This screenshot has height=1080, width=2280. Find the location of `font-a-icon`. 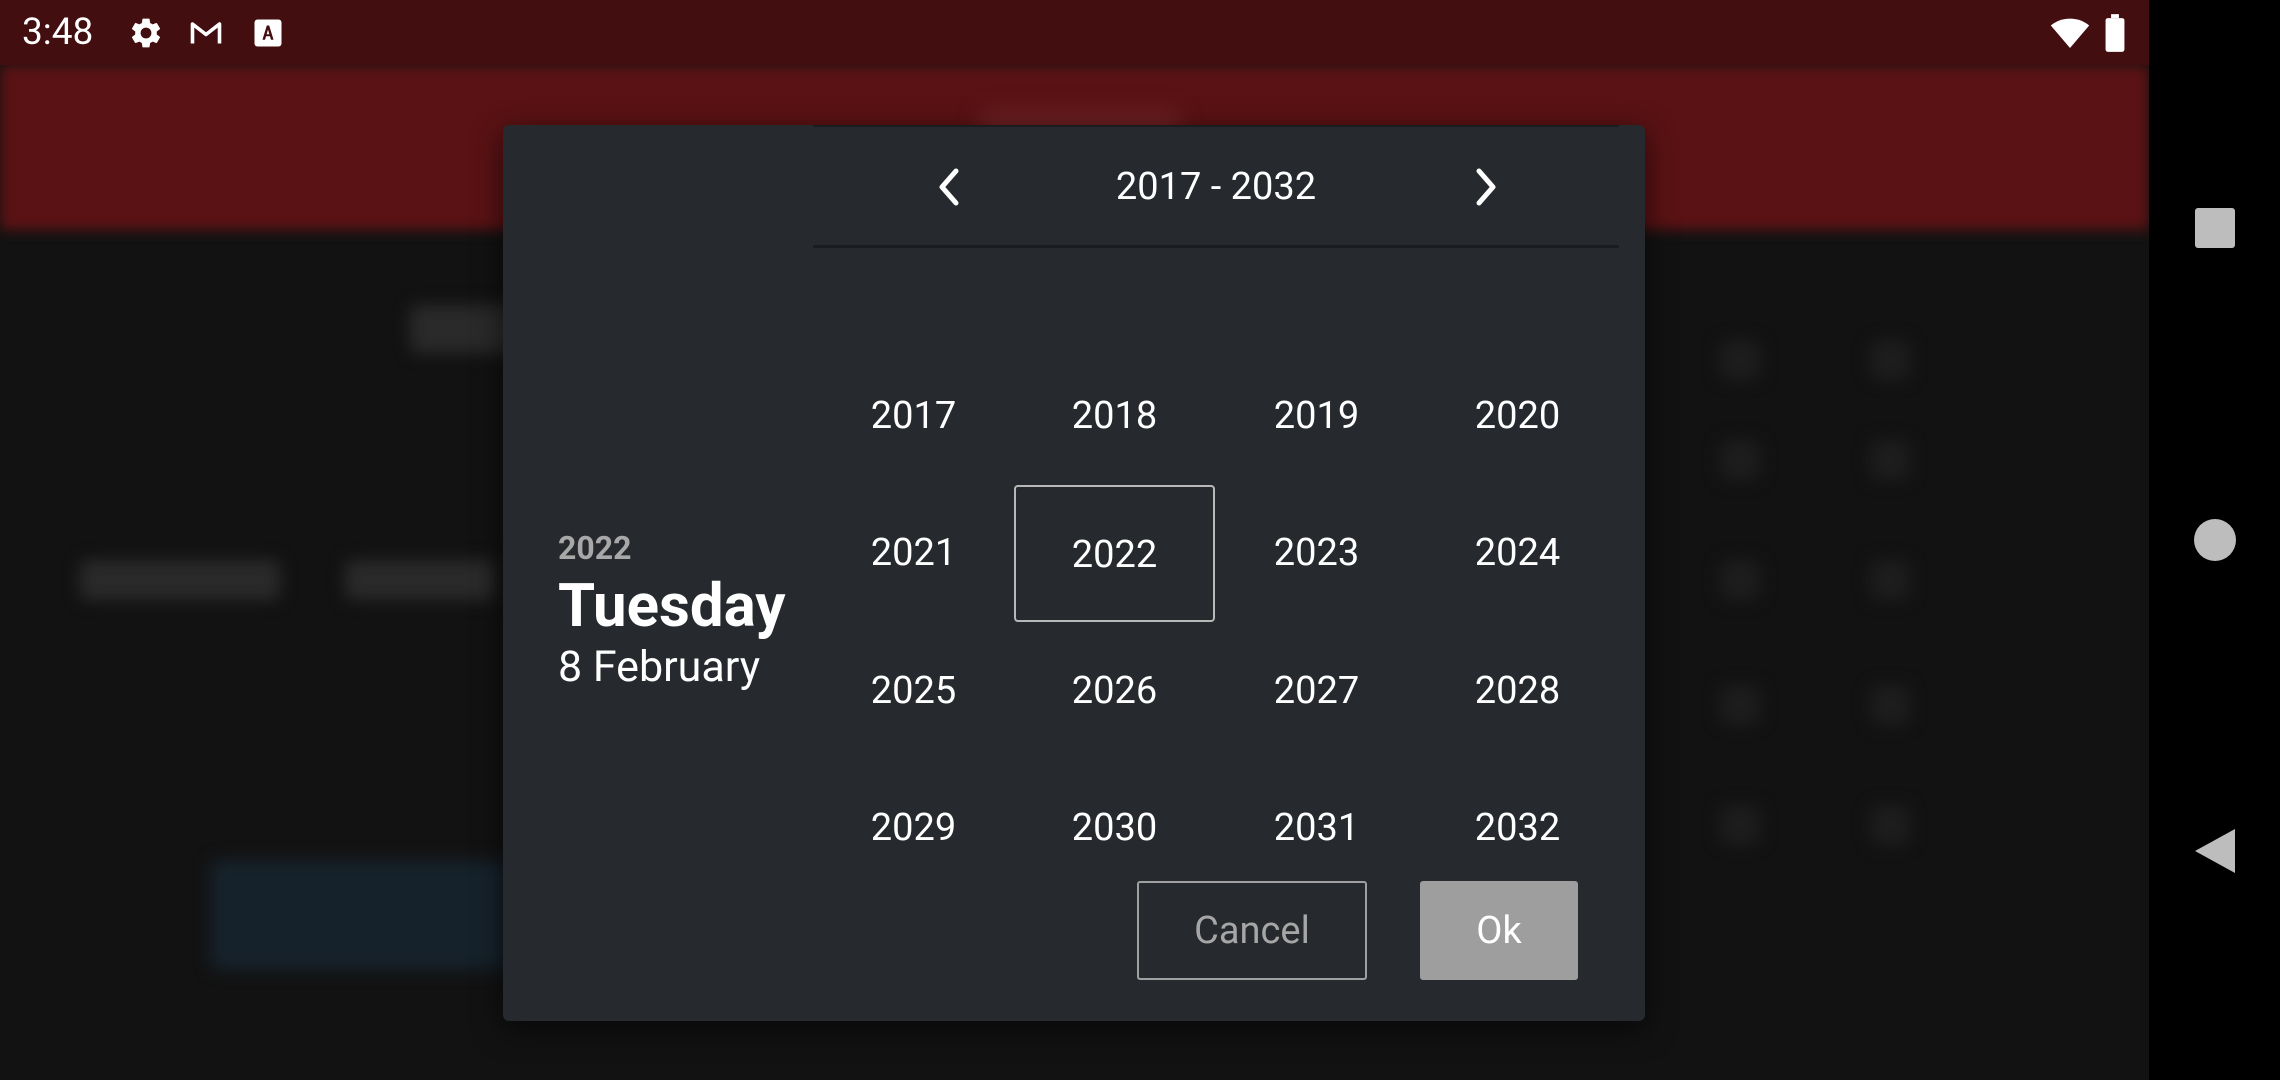

font-a-icon is located at coordinates (268, 33).